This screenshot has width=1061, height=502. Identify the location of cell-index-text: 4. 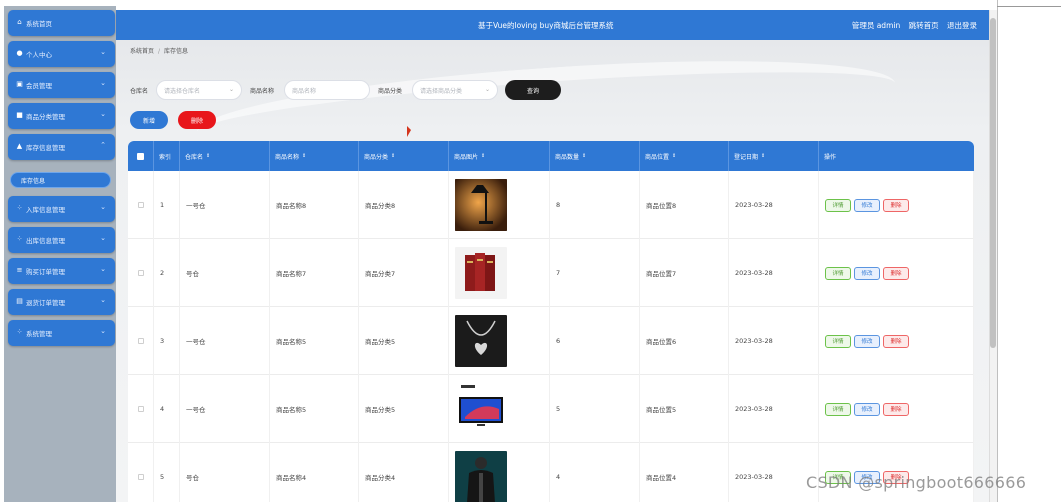
(162, 409).